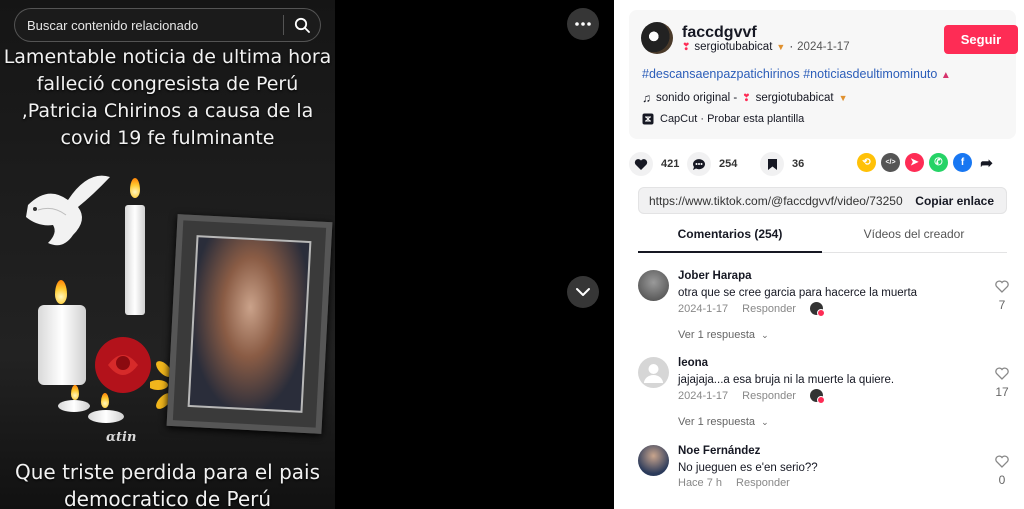  Describe the element at coordinates (654, 164) in the screenshot. I see `like-button: 421` at that location.